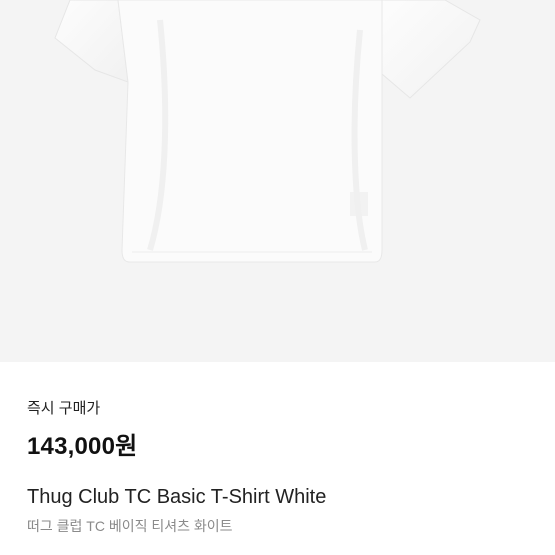  Describe the element at coordinates (130, 526) in the screenshot. I see `product-name-korean: 떠그 클럽 TC 베이직 티셔츠 화이트` at that location.